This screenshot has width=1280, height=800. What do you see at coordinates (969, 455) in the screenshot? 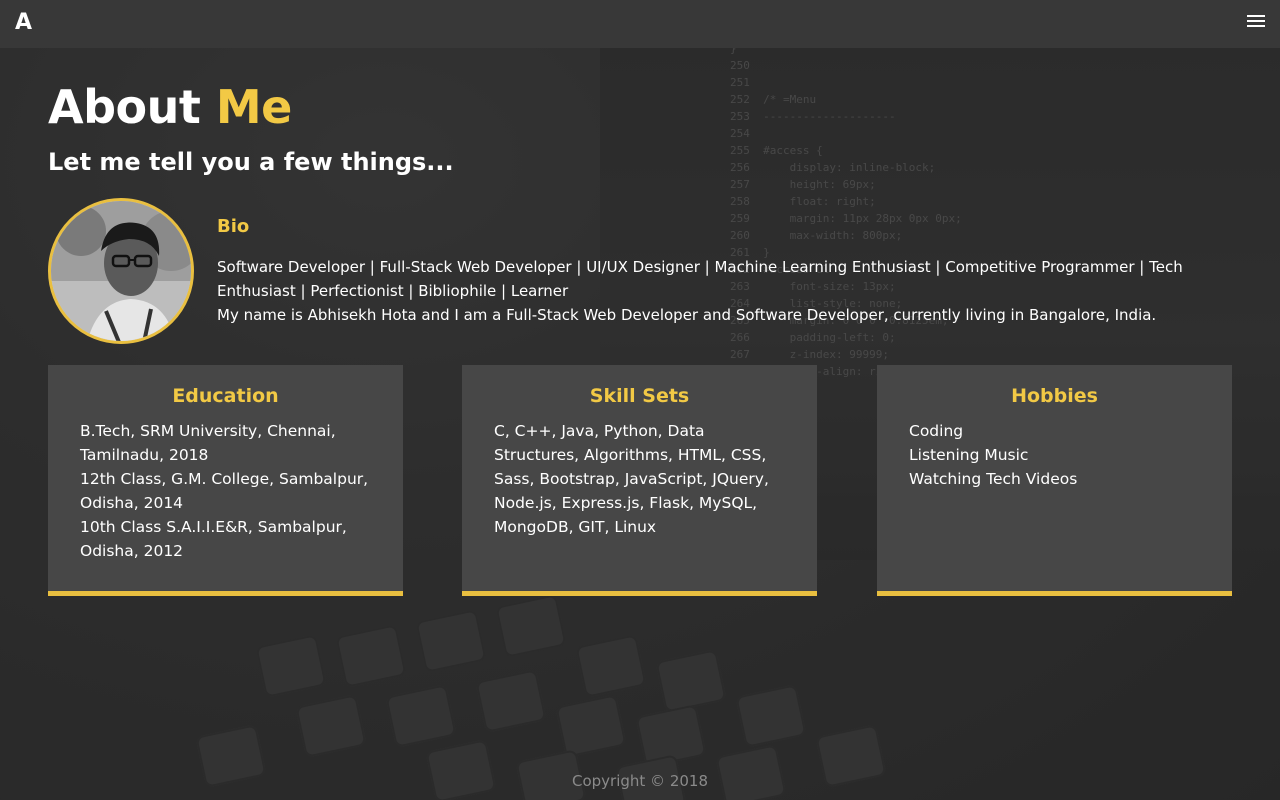
I see `hobby-item: Listening Music` at bounding box center [969, 455].